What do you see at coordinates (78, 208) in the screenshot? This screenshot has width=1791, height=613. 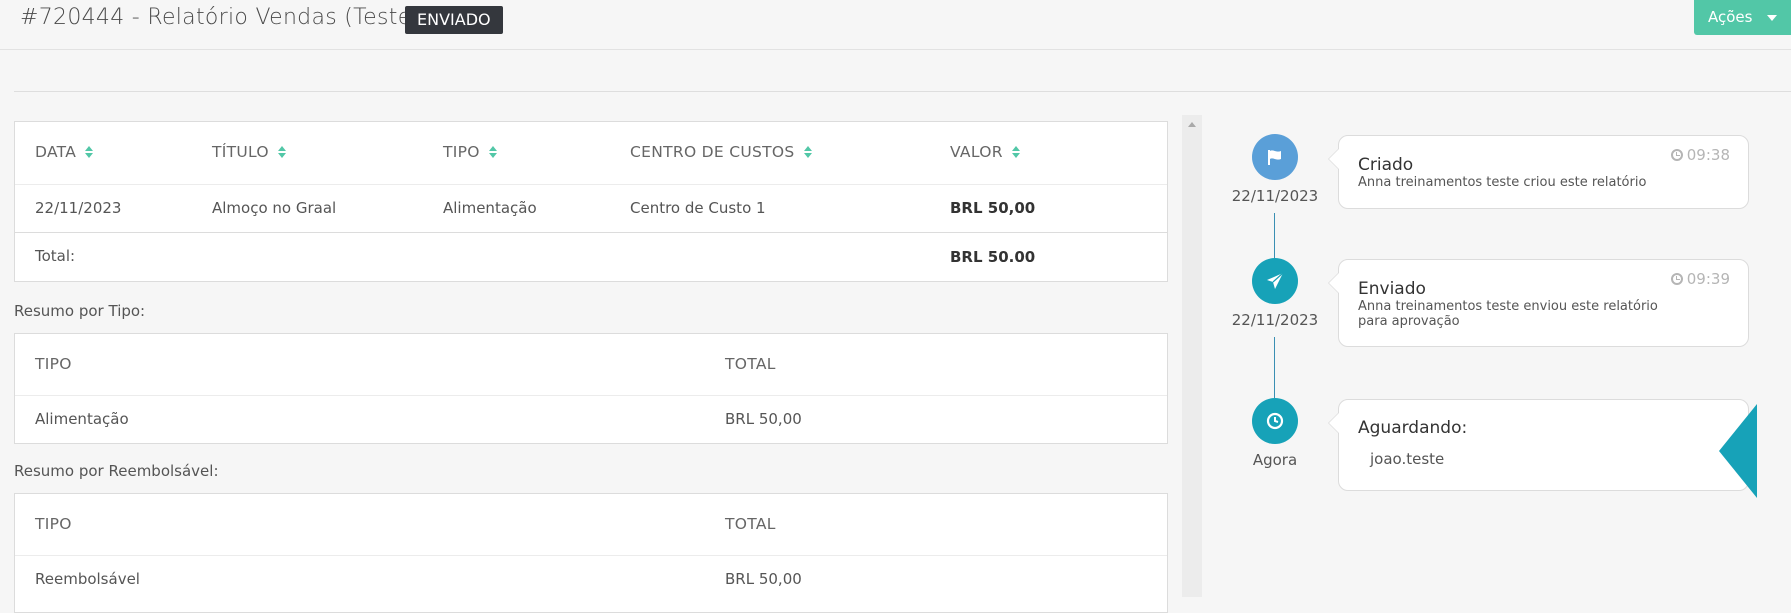 I see `cell-date: 22/11/2023` at bounding box center [78, 208].